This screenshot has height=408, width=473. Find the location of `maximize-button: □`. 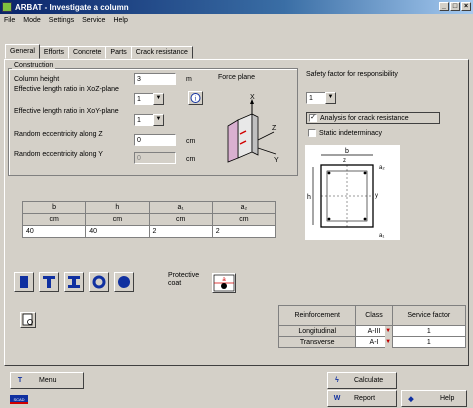

maximize-button: □ is located at coordinates (455, 6).